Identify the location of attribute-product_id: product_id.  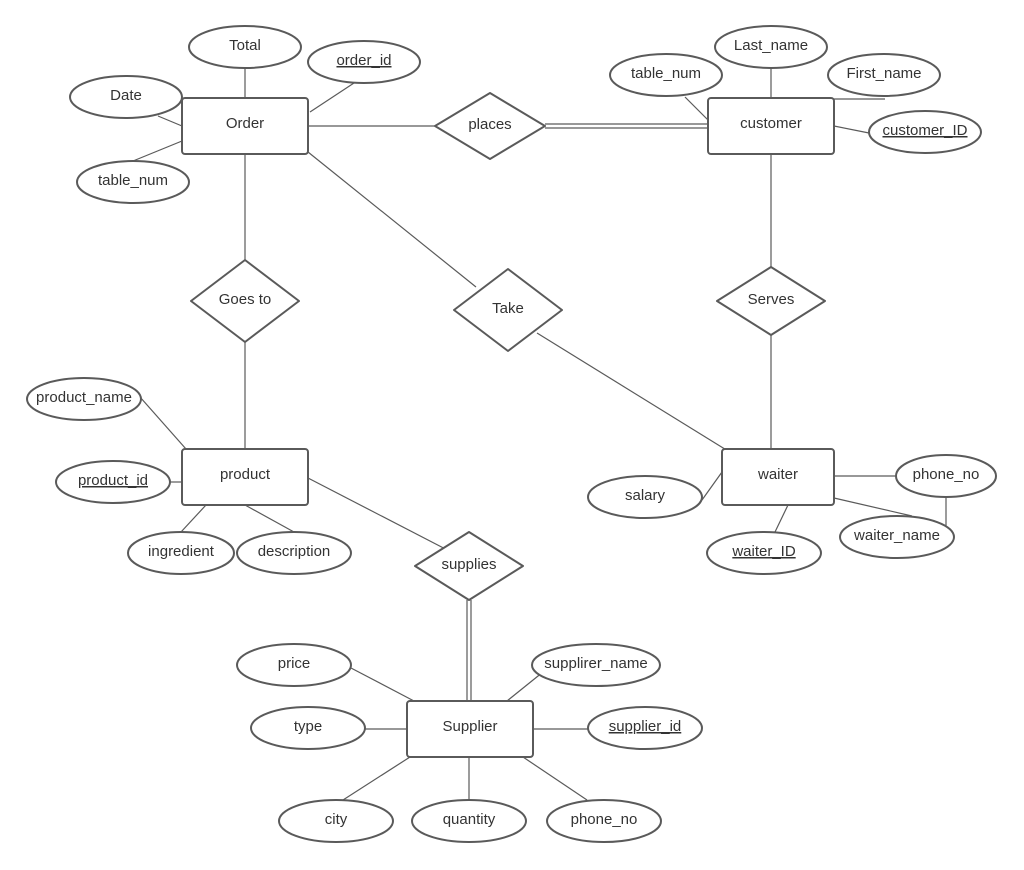
(113, 482).